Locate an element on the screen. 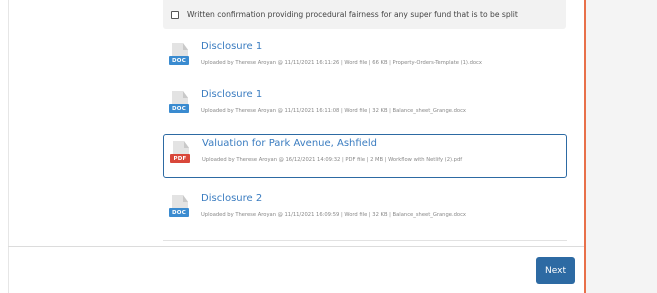 Image resolution: width=657 pixels, height=293 pixels. pdf-file-icon: PDF is located at coordinates (180, 154).